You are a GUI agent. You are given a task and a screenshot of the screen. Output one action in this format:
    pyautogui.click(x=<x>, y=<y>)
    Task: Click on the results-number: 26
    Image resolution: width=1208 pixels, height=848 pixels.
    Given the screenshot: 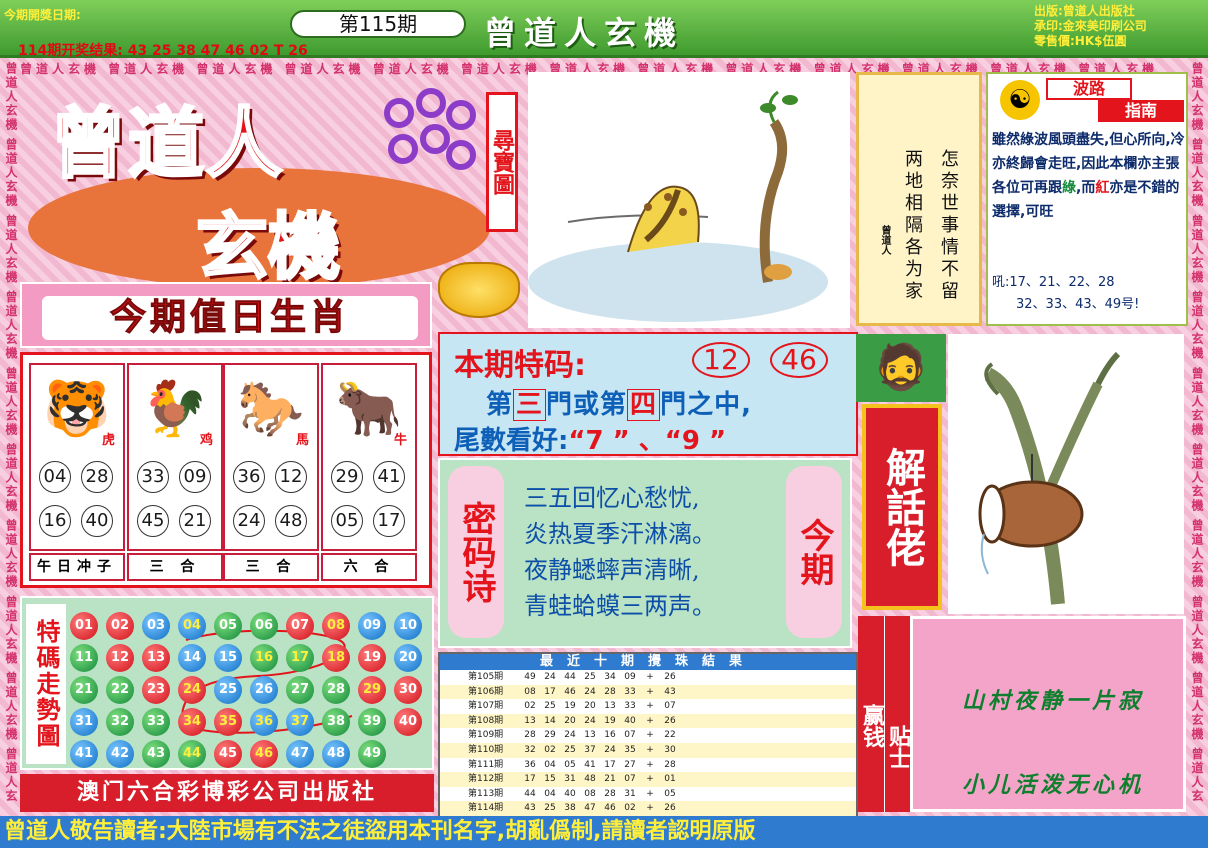 What is the action you would take?
    pyautogui.click(x=670, y=808)
    